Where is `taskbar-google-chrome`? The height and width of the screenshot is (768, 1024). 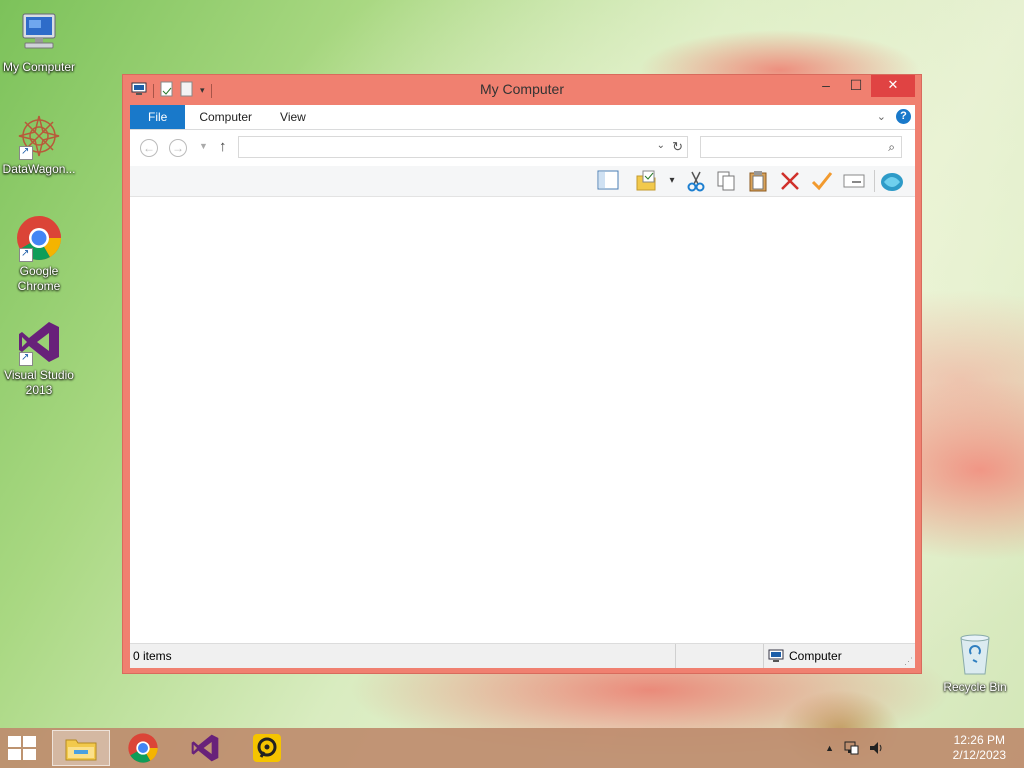
taskbar-google-chrome is located at coordinates (143, 748).